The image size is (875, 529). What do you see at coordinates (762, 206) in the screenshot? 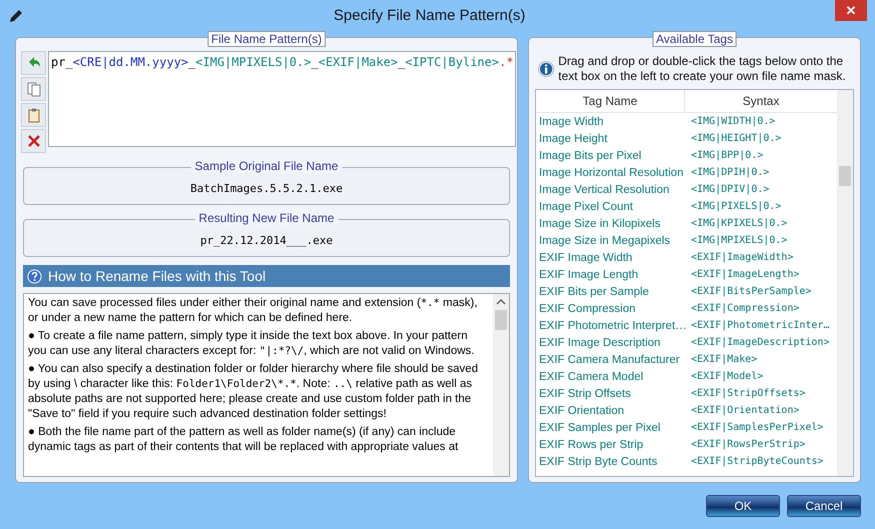
I see `tag-syntax-cell: <IMG|PIXELS|0.>` at bounding box center [762, 206].